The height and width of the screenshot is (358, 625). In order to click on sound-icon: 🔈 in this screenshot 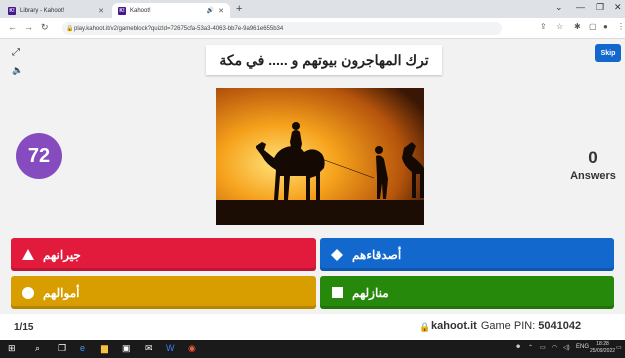, I will do `click(17, 70)`.